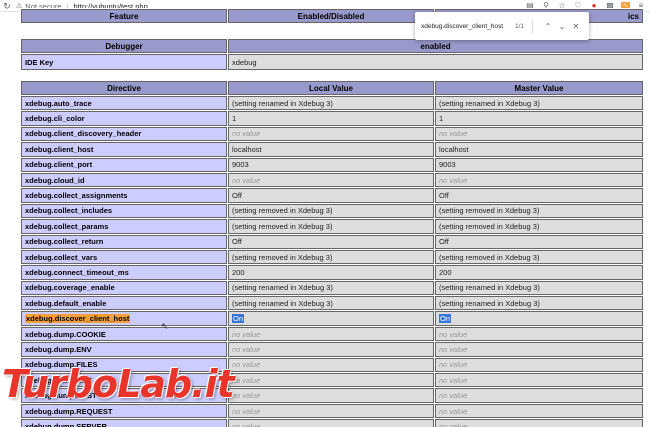 The image size is (650, 427). Describe the element at coordinates (532, 26) in the screenshot. I see `find-divider` at that location.